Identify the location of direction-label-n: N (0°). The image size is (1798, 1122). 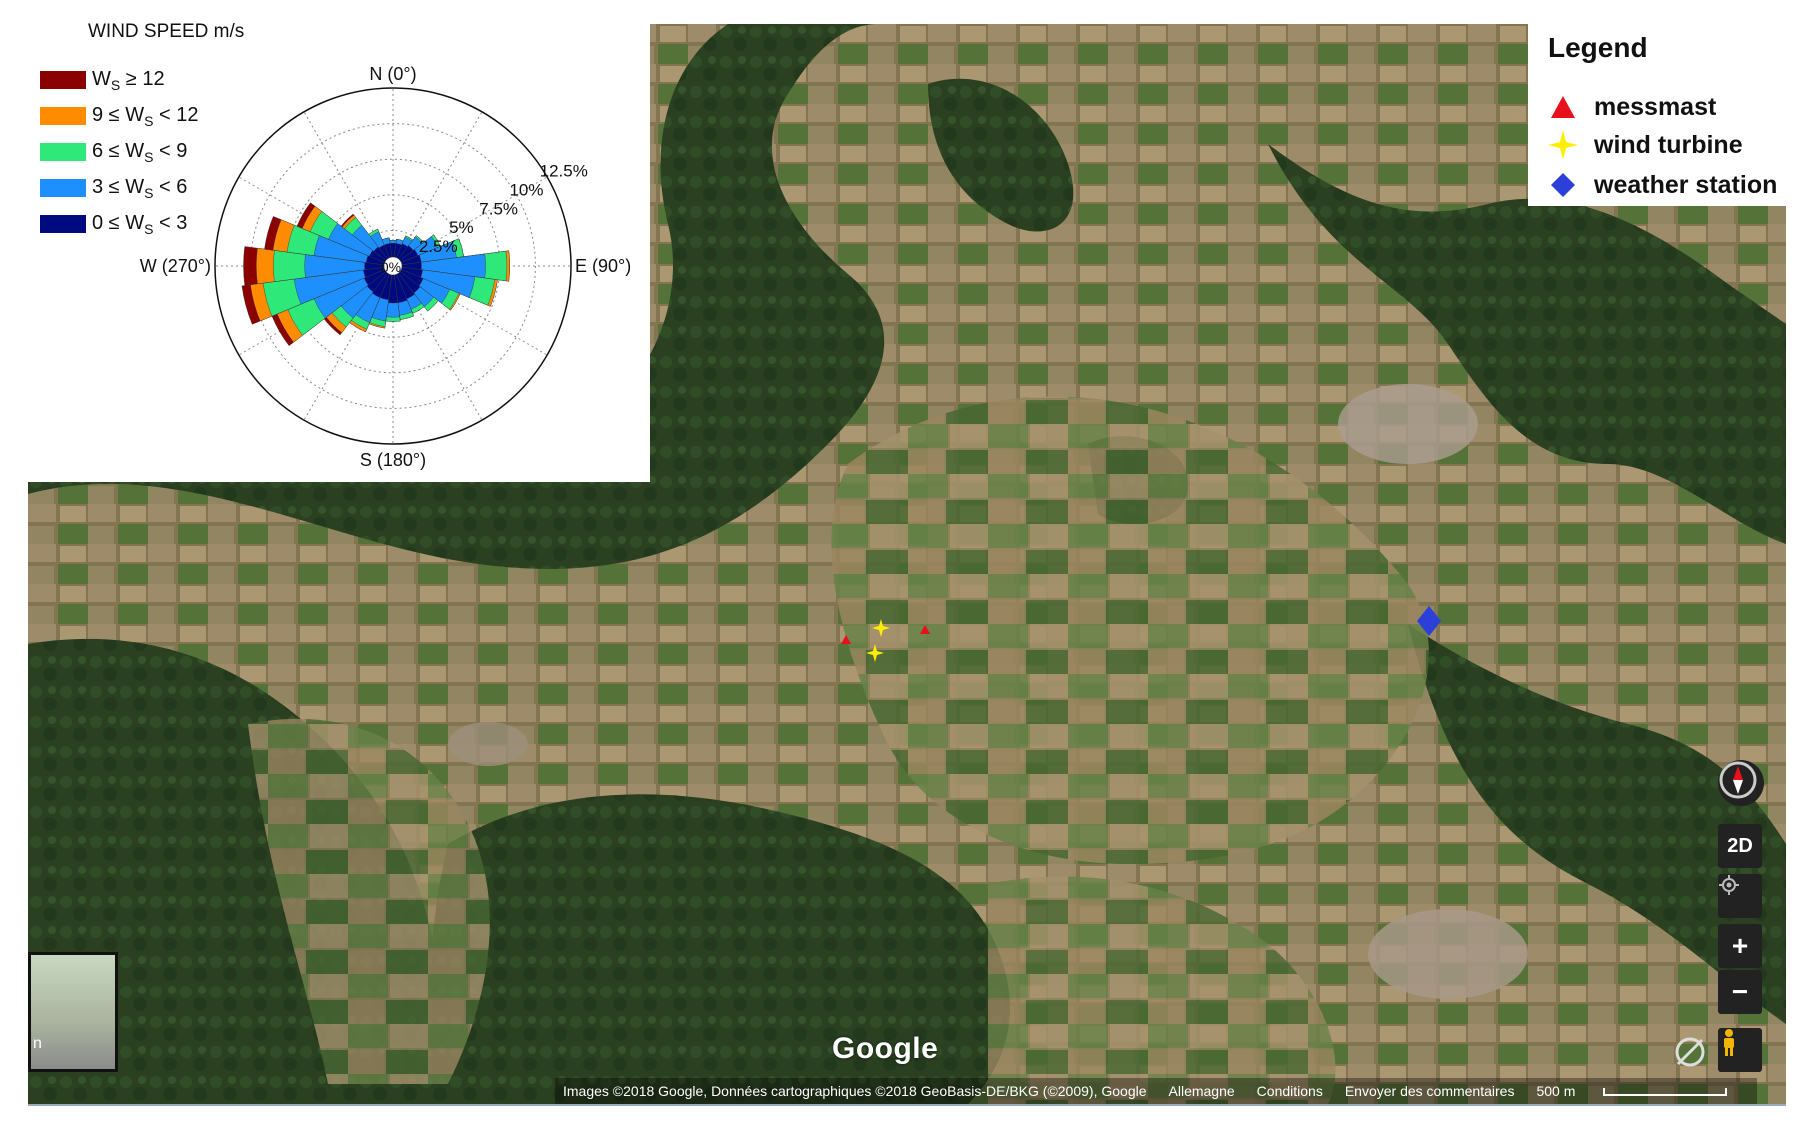
(392, 74).